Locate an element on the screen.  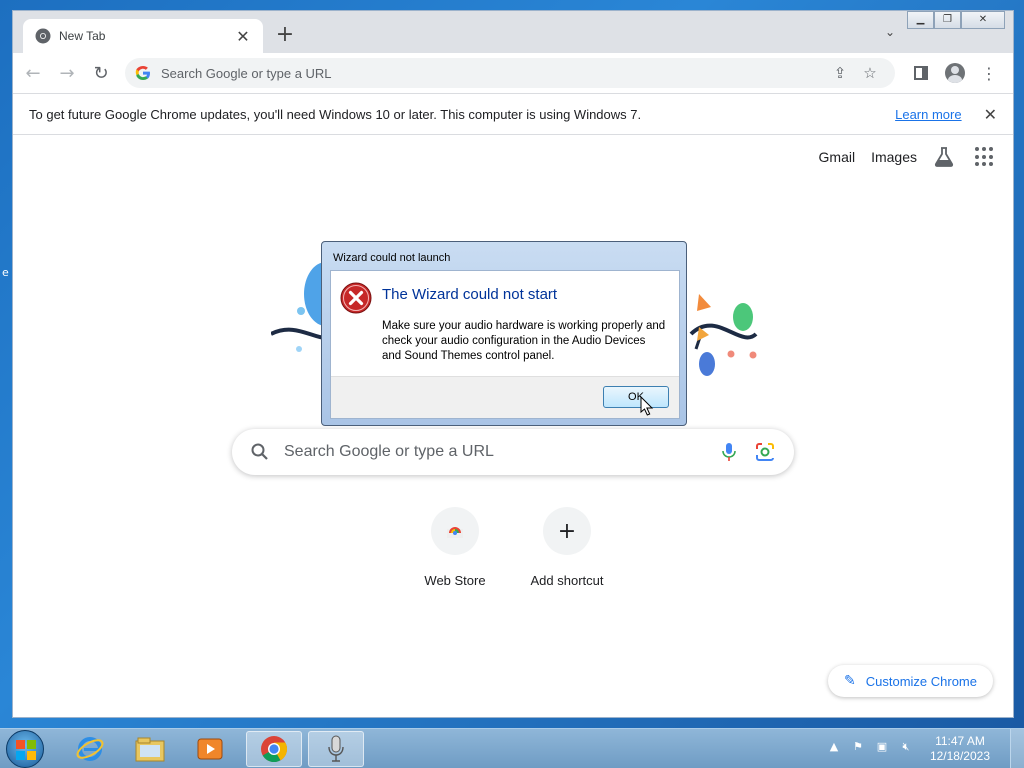
images-link: Images is located at coordinates (894, 157).